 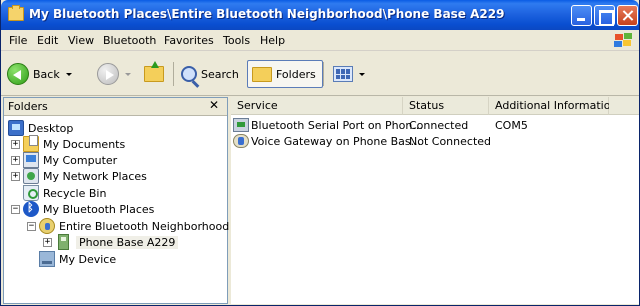 What do you see at coordinates (75, 193) in the screenshot?
I see `tree-item-label: Recycle Bin` at bounding box center [75, 193].